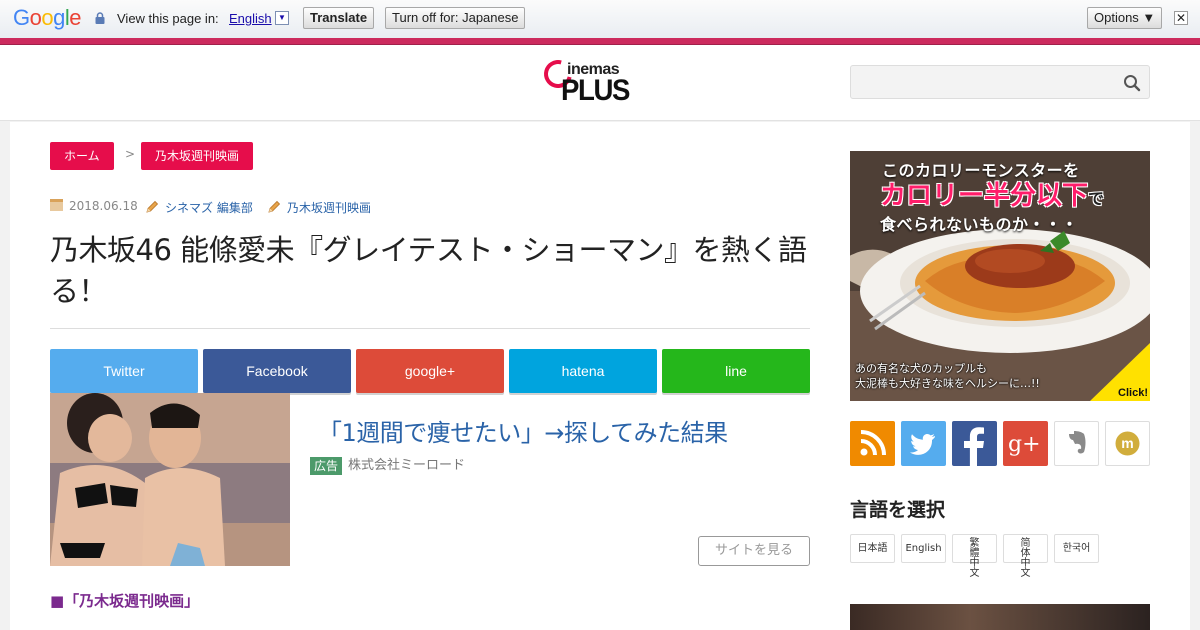 The width and height of the screenshot is (1200, 630). I want to click on ad-photo-illustration, so click(170, 479).